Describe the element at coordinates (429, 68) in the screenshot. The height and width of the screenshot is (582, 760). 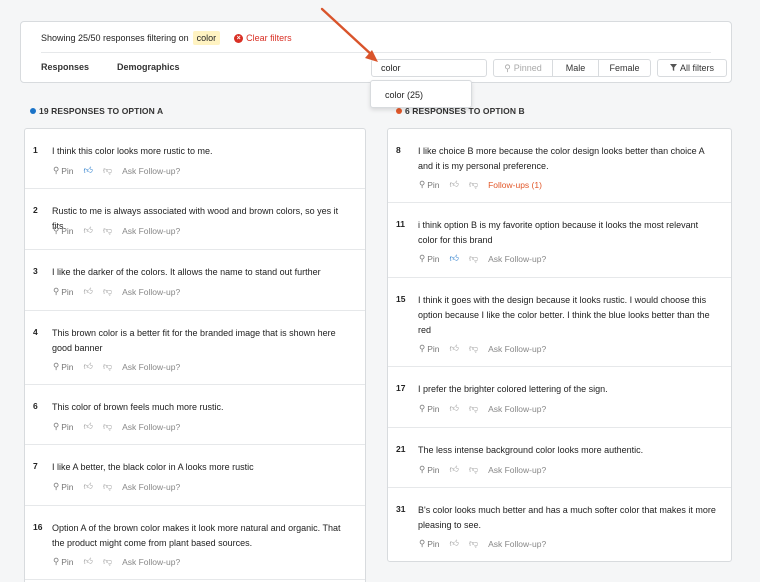
I see `search-input` at that location.